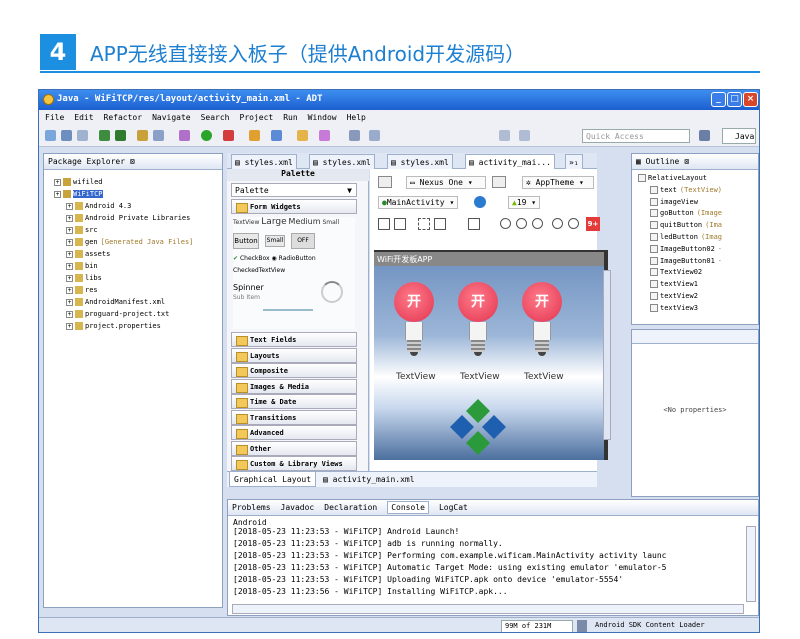 The width and height of the screenshot is (800, 639). Describe the element at coordinates (356, 117) in the screenshot. I see `menu-help: Help` at that location.